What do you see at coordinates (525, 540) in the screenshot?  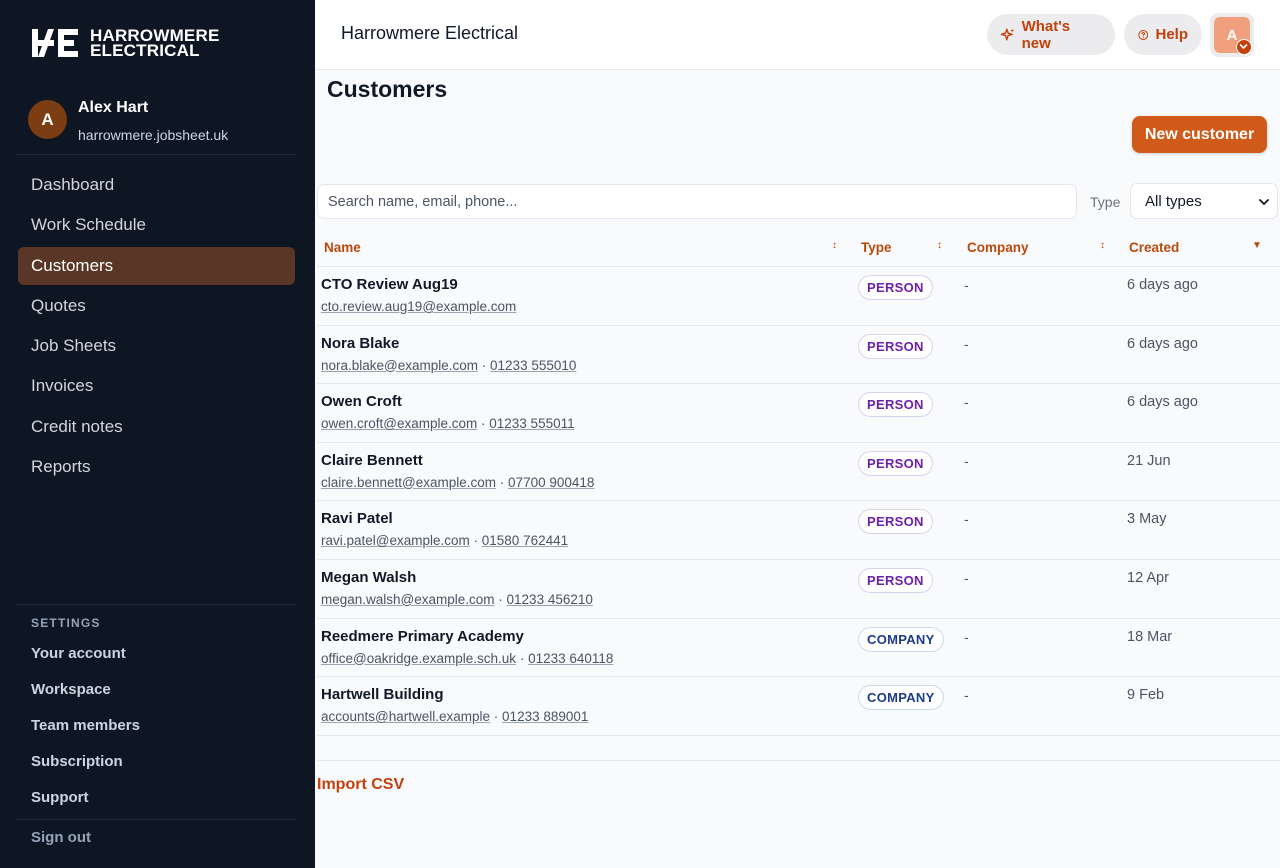 I see `customer-phone-link: 01580 762441` at bounding box center [525, 540].